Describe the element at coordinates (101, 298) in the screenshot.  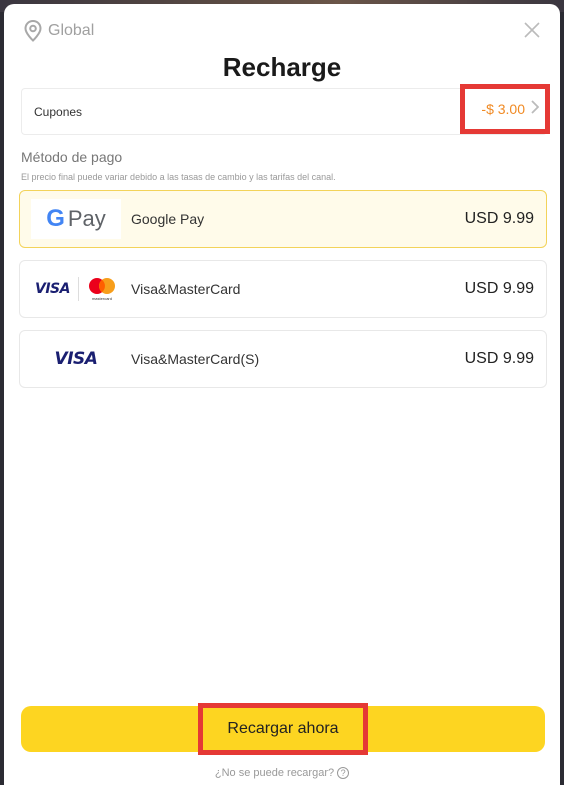
I see `mastercard-wordmark: mastercard` at that location.